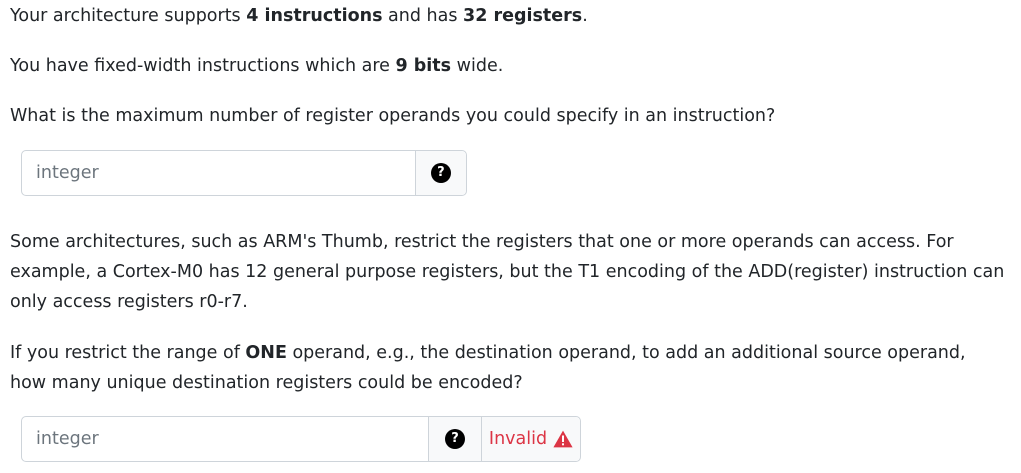  Describe the element at coordinates (423, 16) in the screenshot. I see `statement-text: and has` at that location.